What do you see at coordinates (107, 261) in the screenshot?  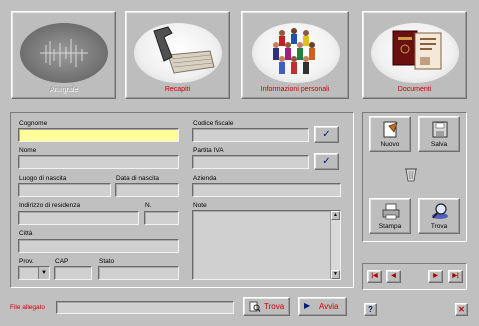 I see `stato-label: Stato` at bounding box center [107, 261].